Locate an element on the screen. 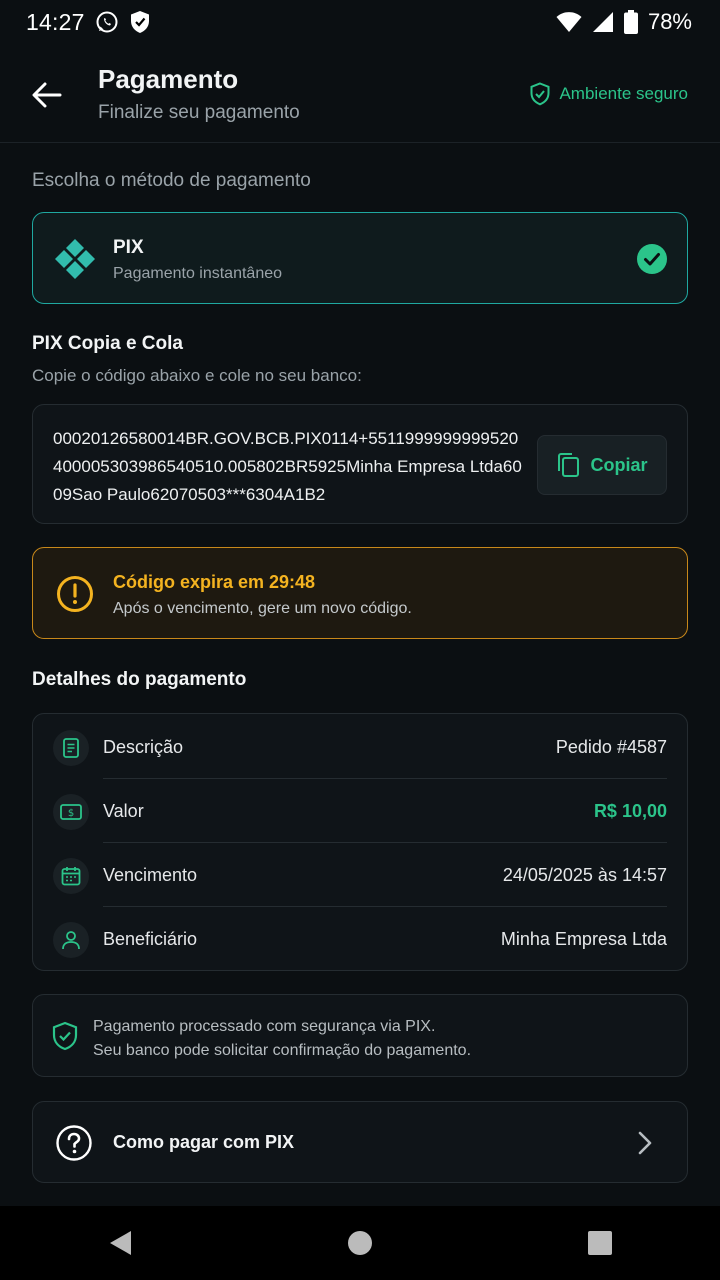  battery-icon is located at coordinates (630, 22).